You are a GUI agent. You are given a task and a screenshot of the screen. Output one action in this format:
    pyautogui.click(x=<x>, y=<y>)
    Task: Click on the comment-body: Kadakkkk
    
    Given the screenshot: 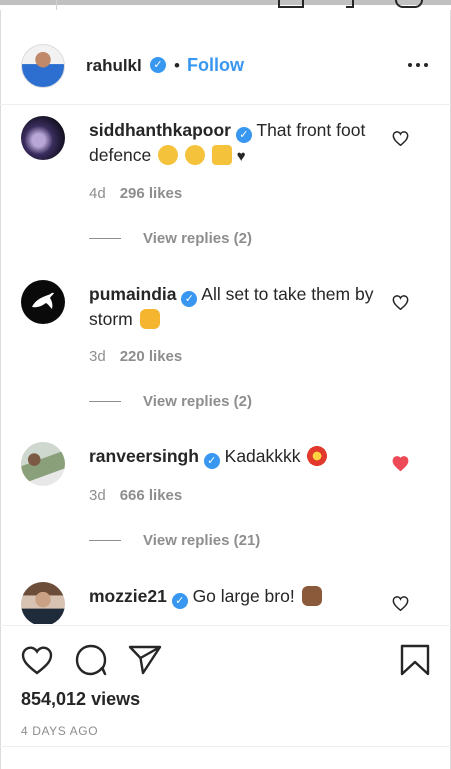 What is the action you would take?
    pyautogui.click(x=262, y=456)
    